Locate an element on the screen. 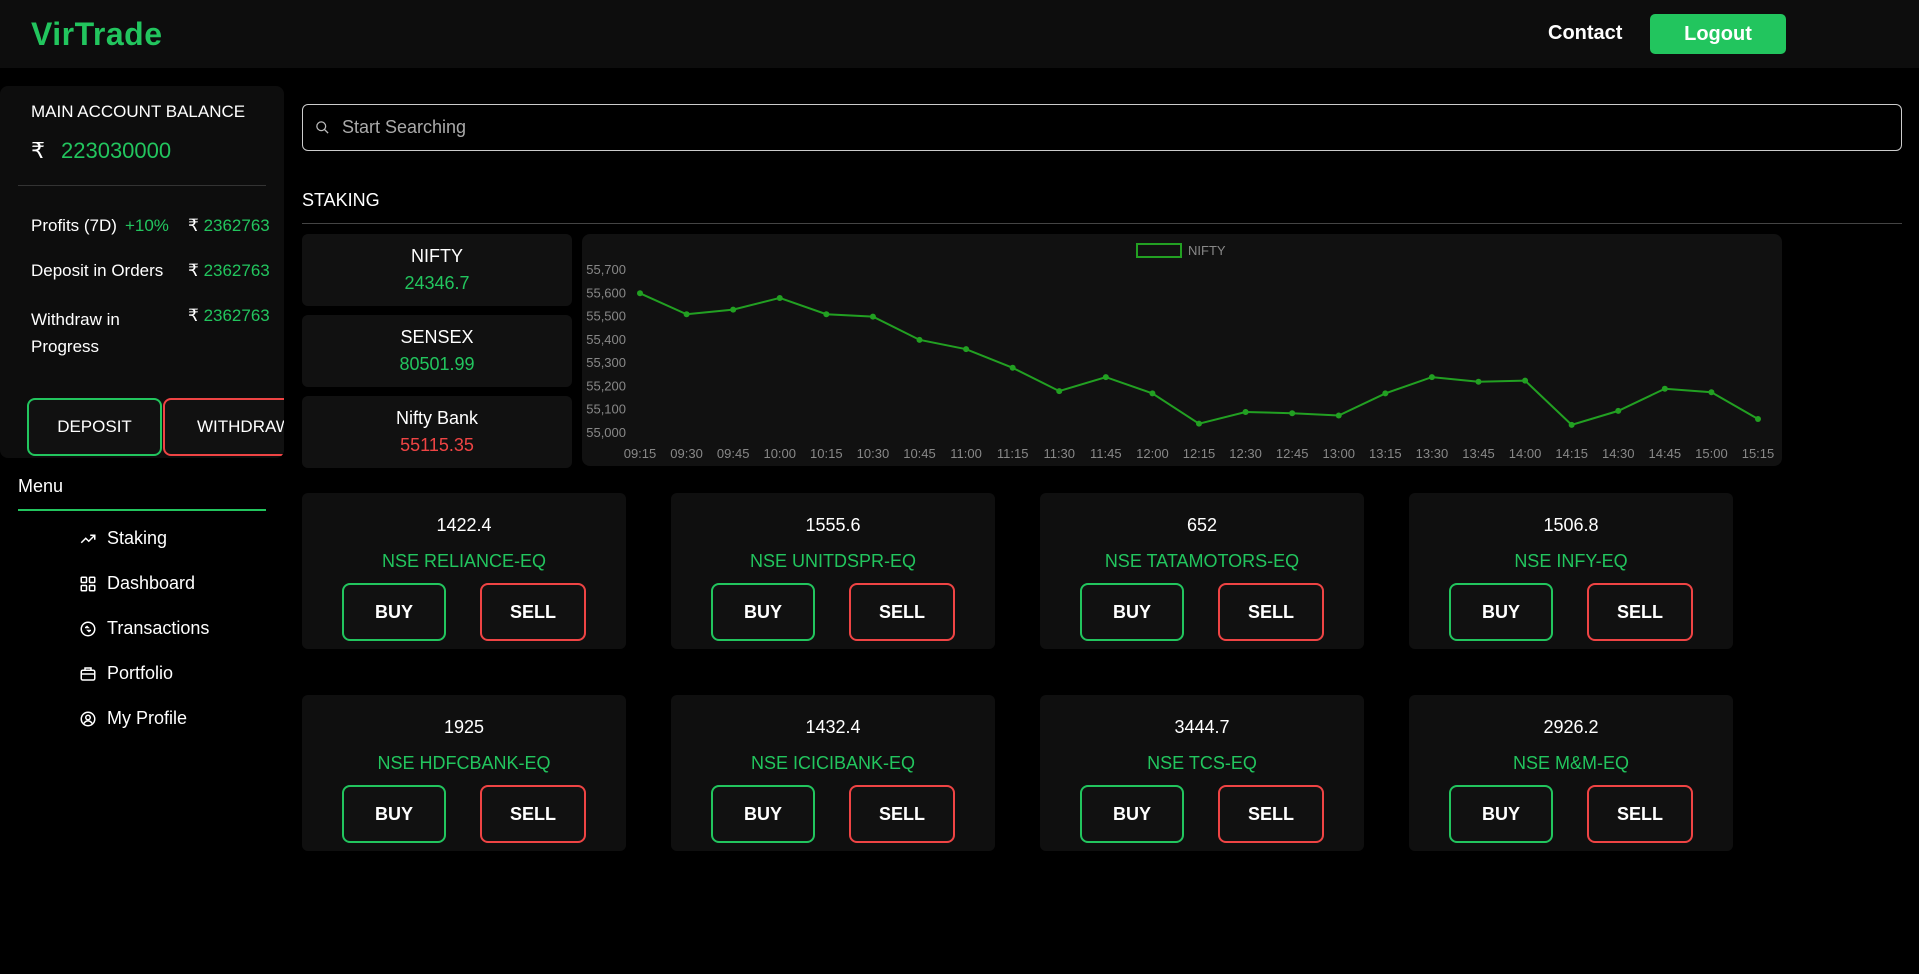 Image resolution: width=1919 pixels, height=974 pixels. menu-item-portfolio: Portfolio is located at coordinates (126, 673).